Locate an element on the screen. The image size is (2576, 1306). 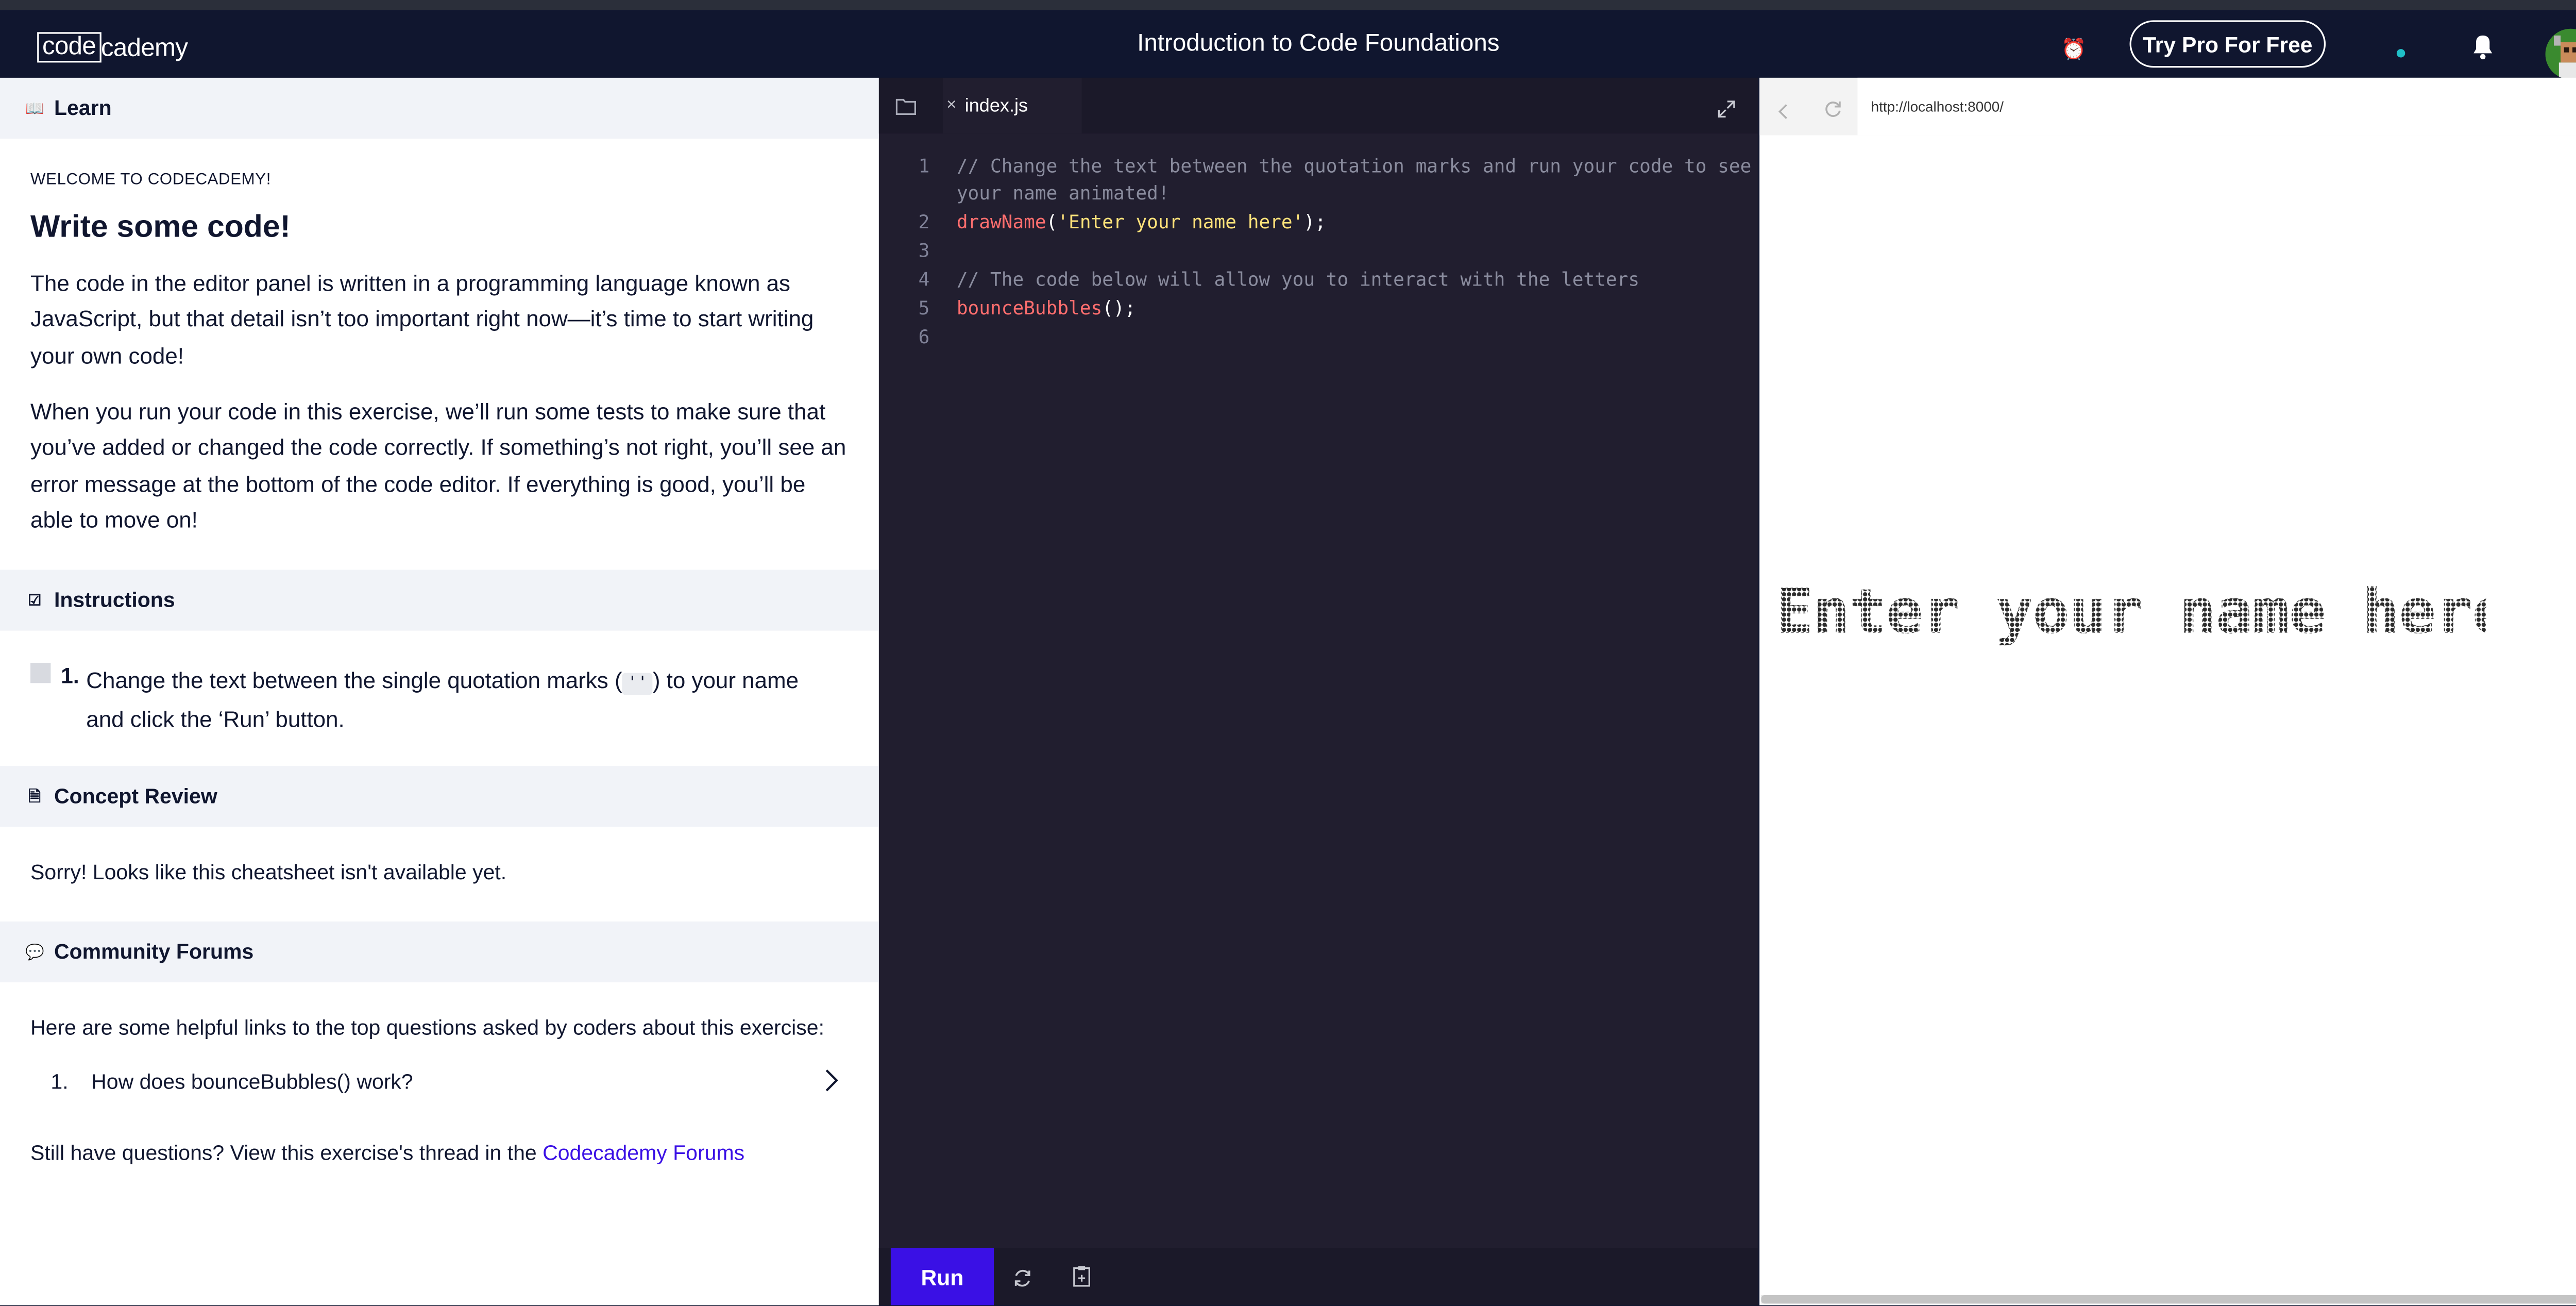
code-function: drawName is located at coordinates (1001, 222).